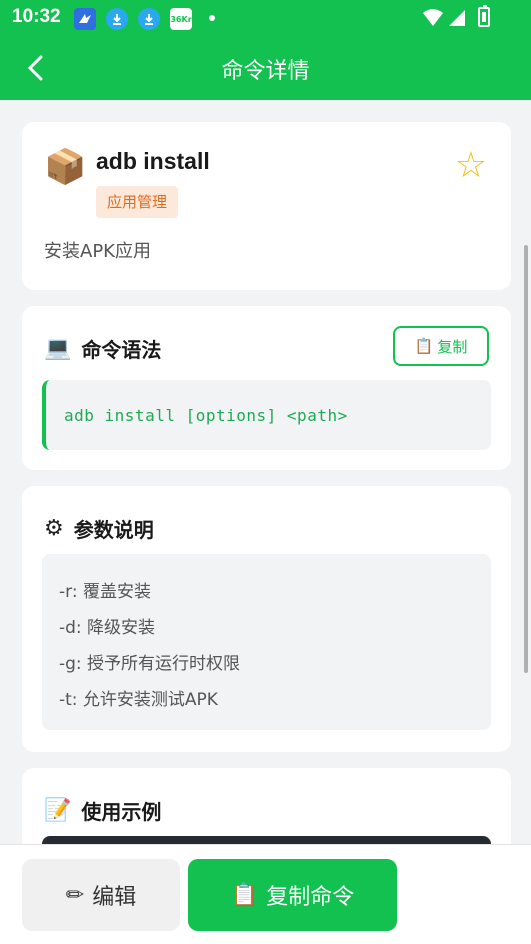 This screenshot has width=531, height=944. Describe the element at coordinates (65, 167) in the screenshot. I see `package-icon: 📦` at that location.